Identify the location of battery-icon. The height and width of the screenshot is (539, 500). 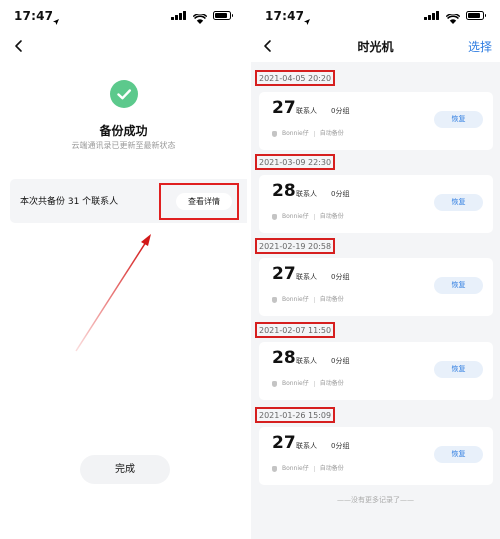
(476, 15).